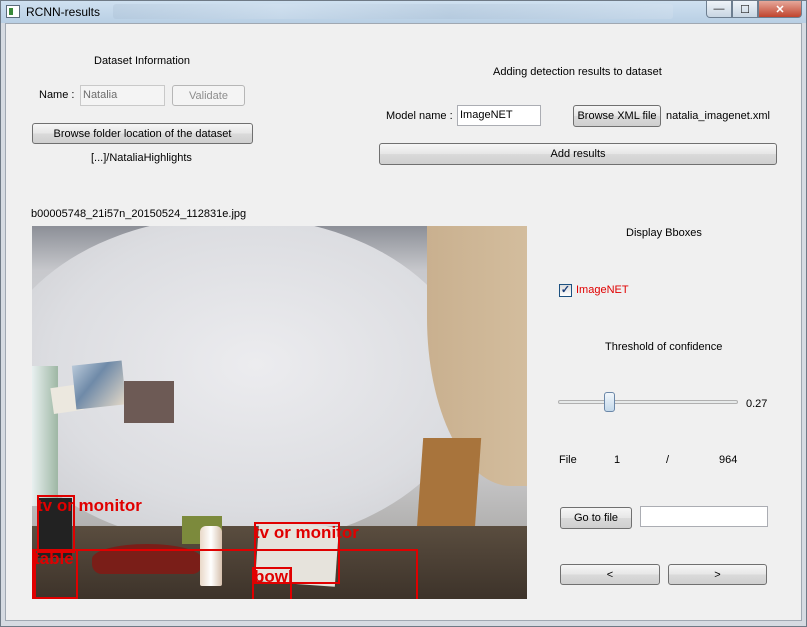  I want to click on threshold-slider-track, so click(648, 402).